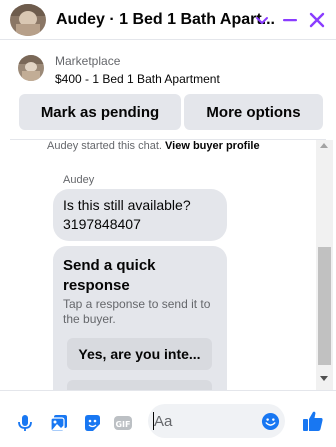  What do you see at coordinates (140, 215) in the screenshot?
I see `message-bubble: Is this still available? 3197848407` at bounding box center [140, 215].